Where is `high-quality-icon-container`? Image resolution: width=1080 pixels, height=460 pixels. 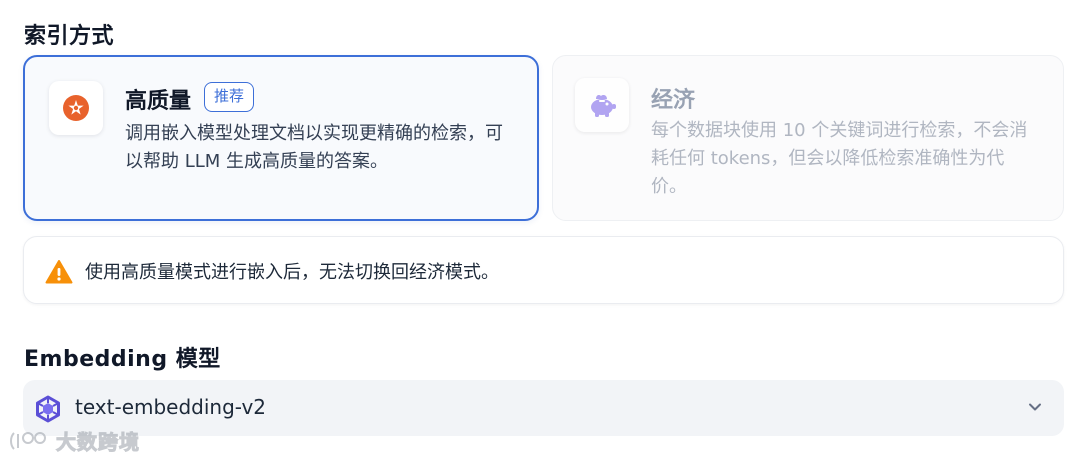 high-quality-icon-container is located at coordinates (76, 108).